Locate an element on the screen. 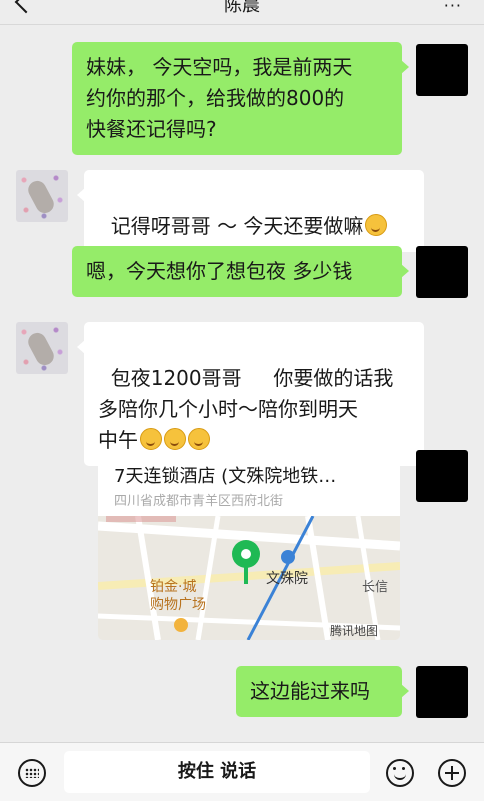 Image resolution: width=484 pixels, height=801 pixels. message-bubble-sent: 嗯，今天想你了想包夜 多少钱 is located at coordinates (240, 271).